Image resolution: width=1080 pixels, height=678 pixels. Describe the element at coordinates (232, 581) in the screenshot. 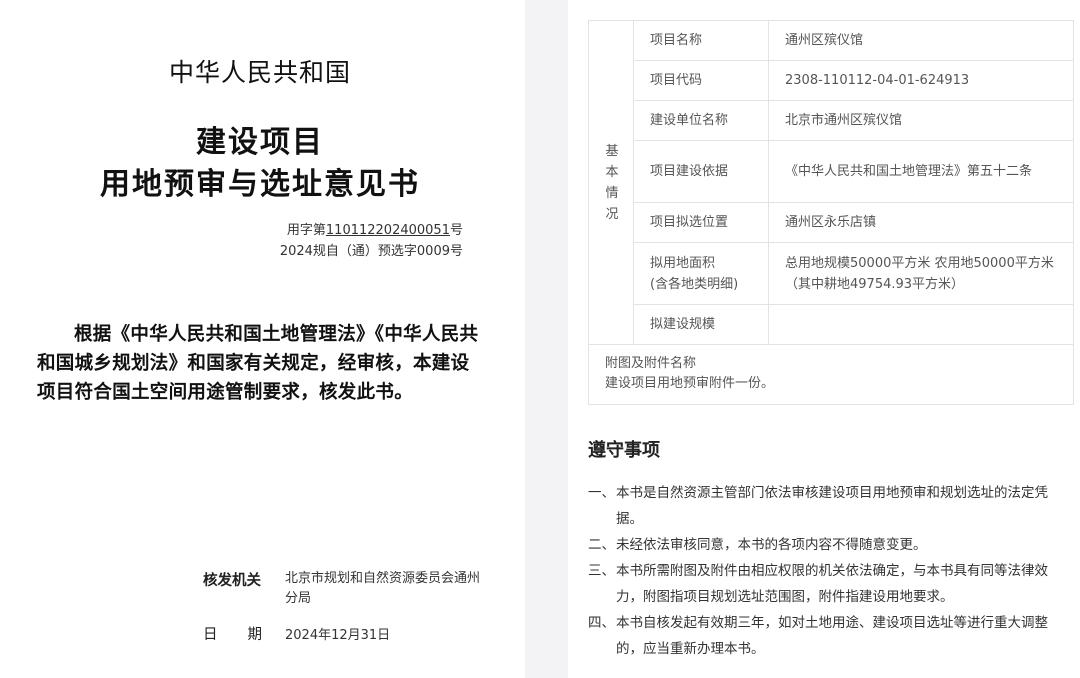

I see `issuer-label: 核发机关` at that location.